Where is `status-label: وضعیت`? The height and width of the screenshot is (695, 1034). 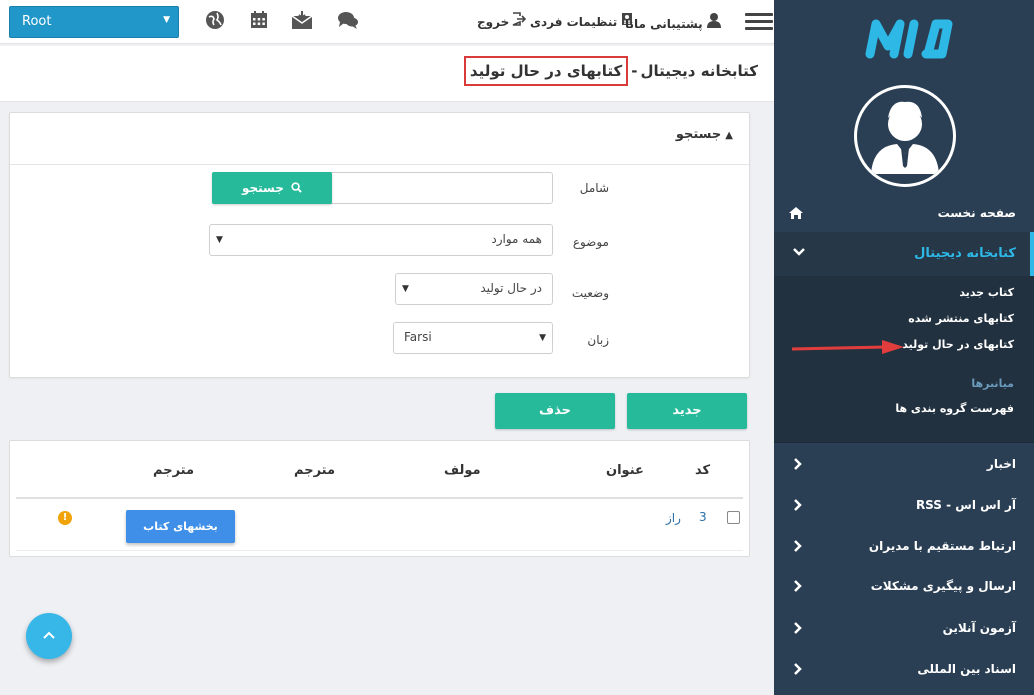 status-label: وضعیت is located at coordinates (590, 293).